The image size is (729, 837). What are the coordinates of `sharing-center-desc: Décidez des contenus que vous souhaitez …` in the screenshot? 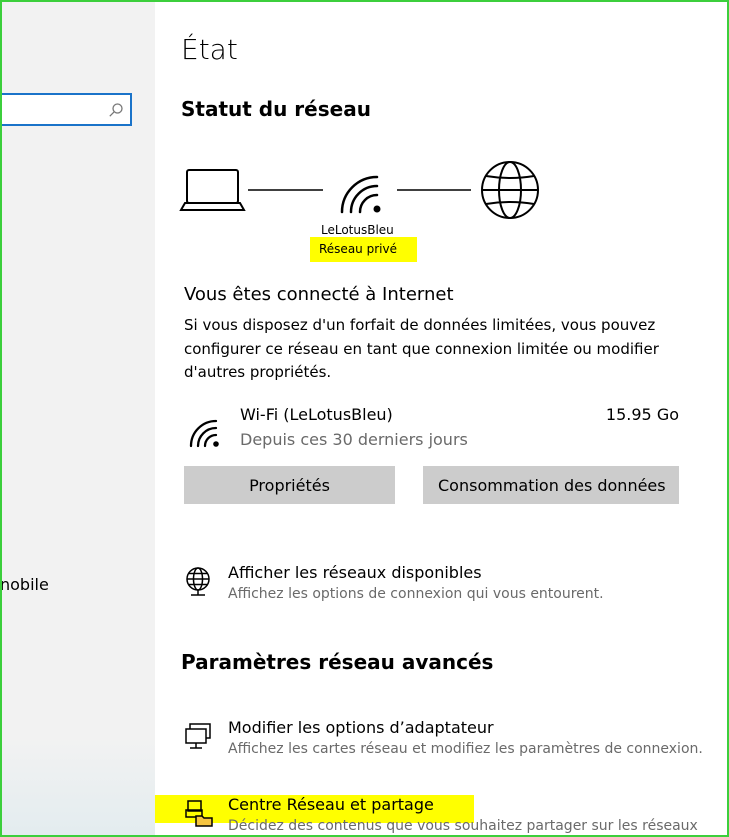 It's located at (463, 826).